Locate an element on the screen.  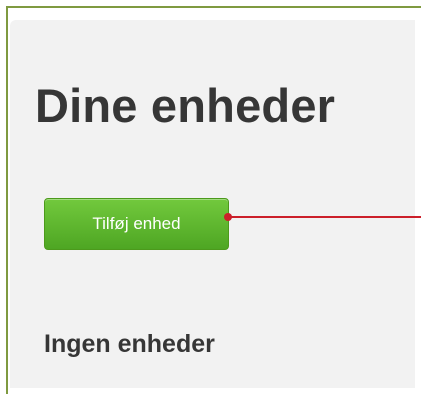
page-title: Dine enheder is located at coordinates (185, 105).